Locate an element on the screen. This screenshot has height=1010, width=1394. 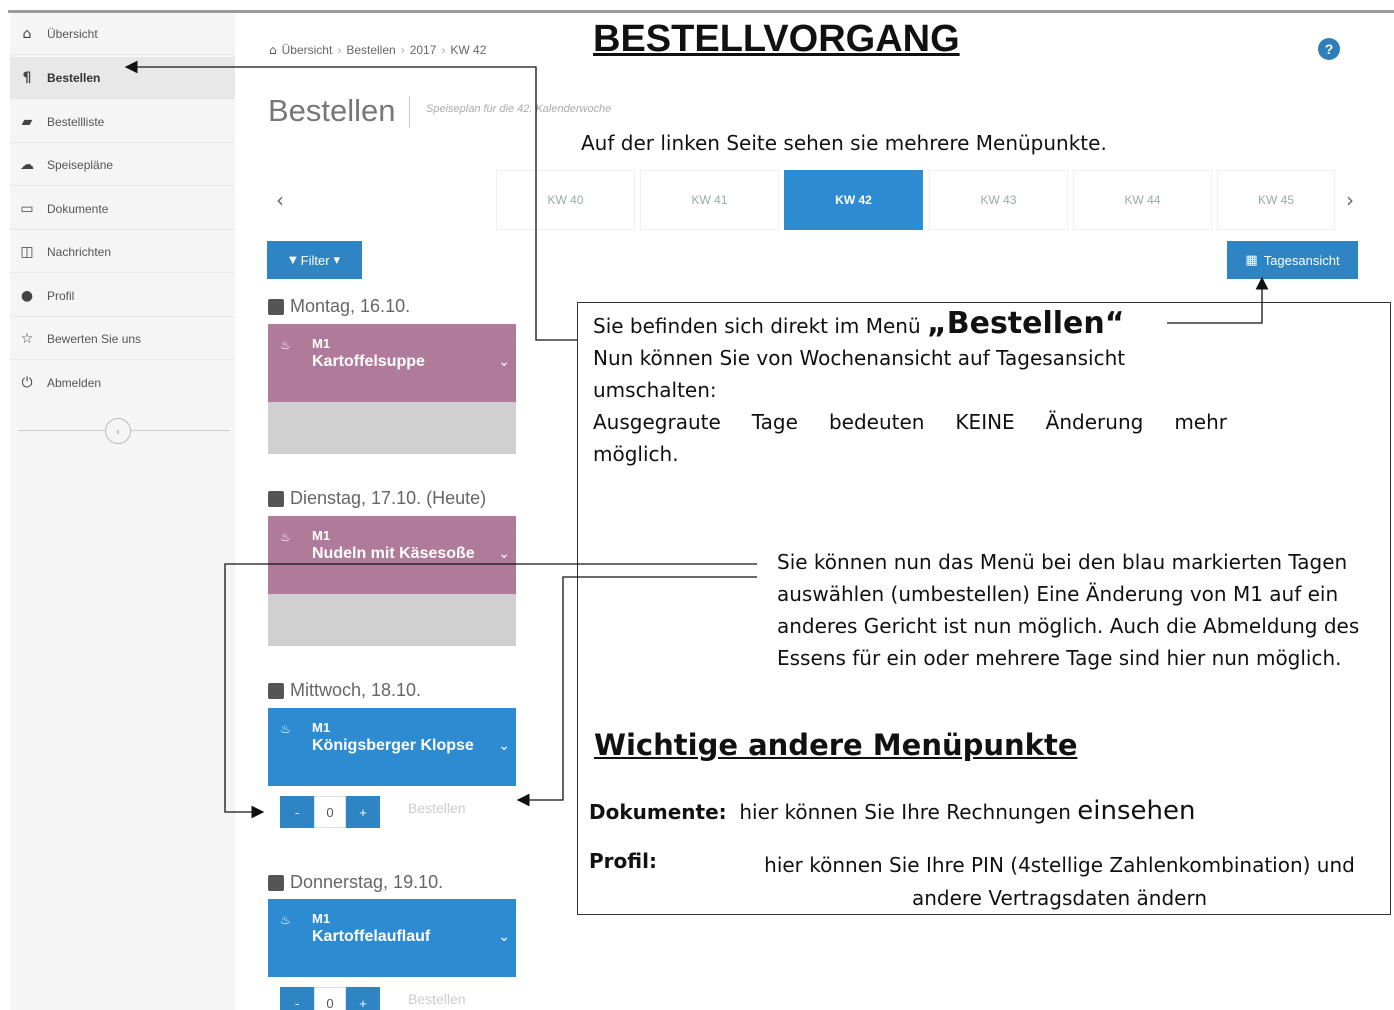
week-tab-kw42: KW 42 is located at coordinates (853, 200).